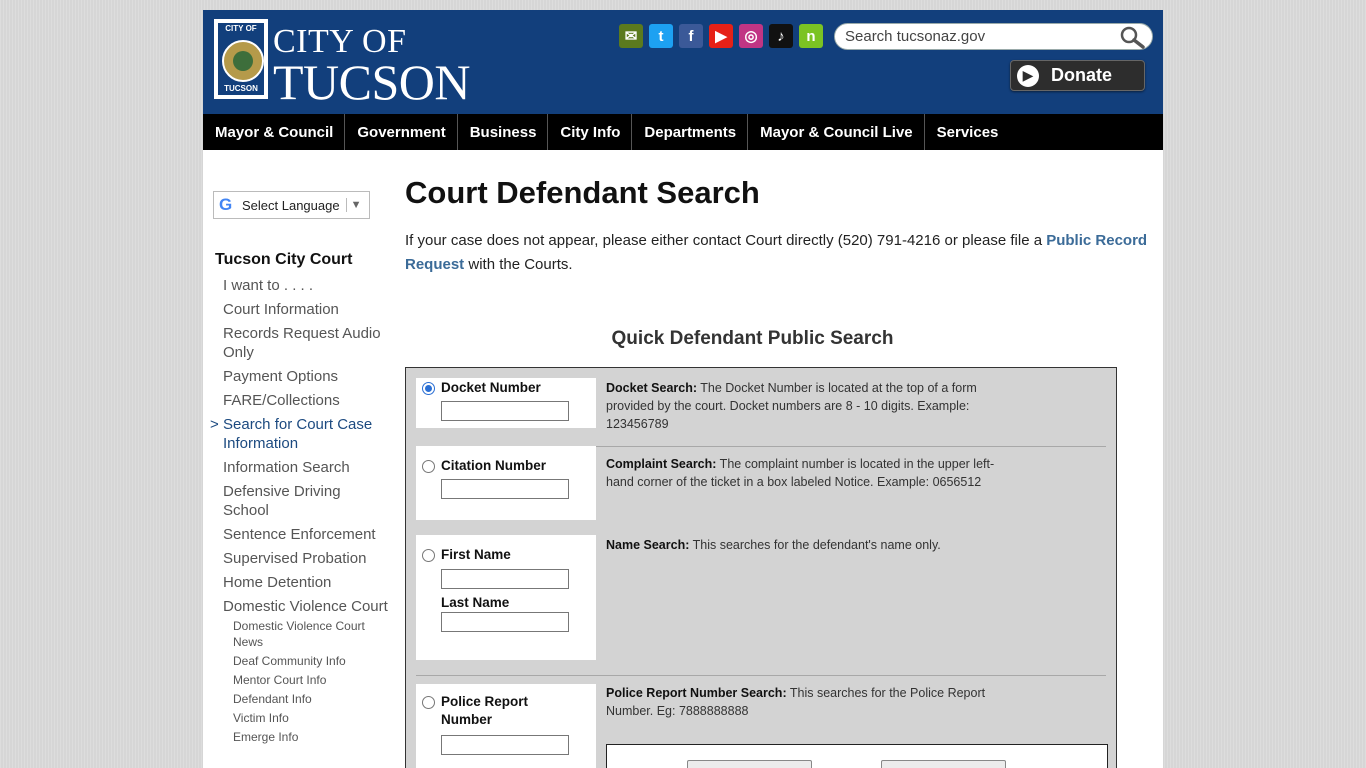 This screenshot has height=768, width=1366. I want to click on sidebar-item-supervised-probation: Supervised Probation, so click(305, 558).